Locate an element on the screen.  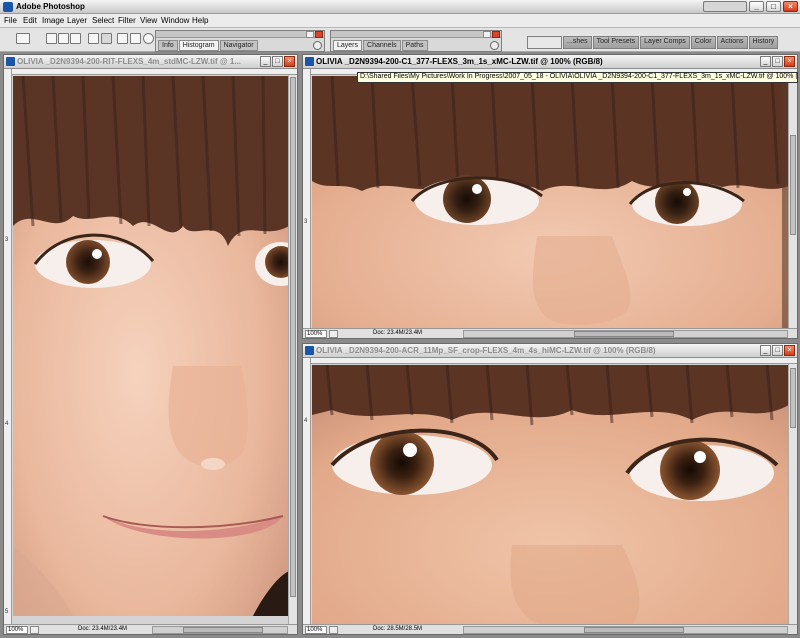
menu-file: File is located at coordinates (10, 20).